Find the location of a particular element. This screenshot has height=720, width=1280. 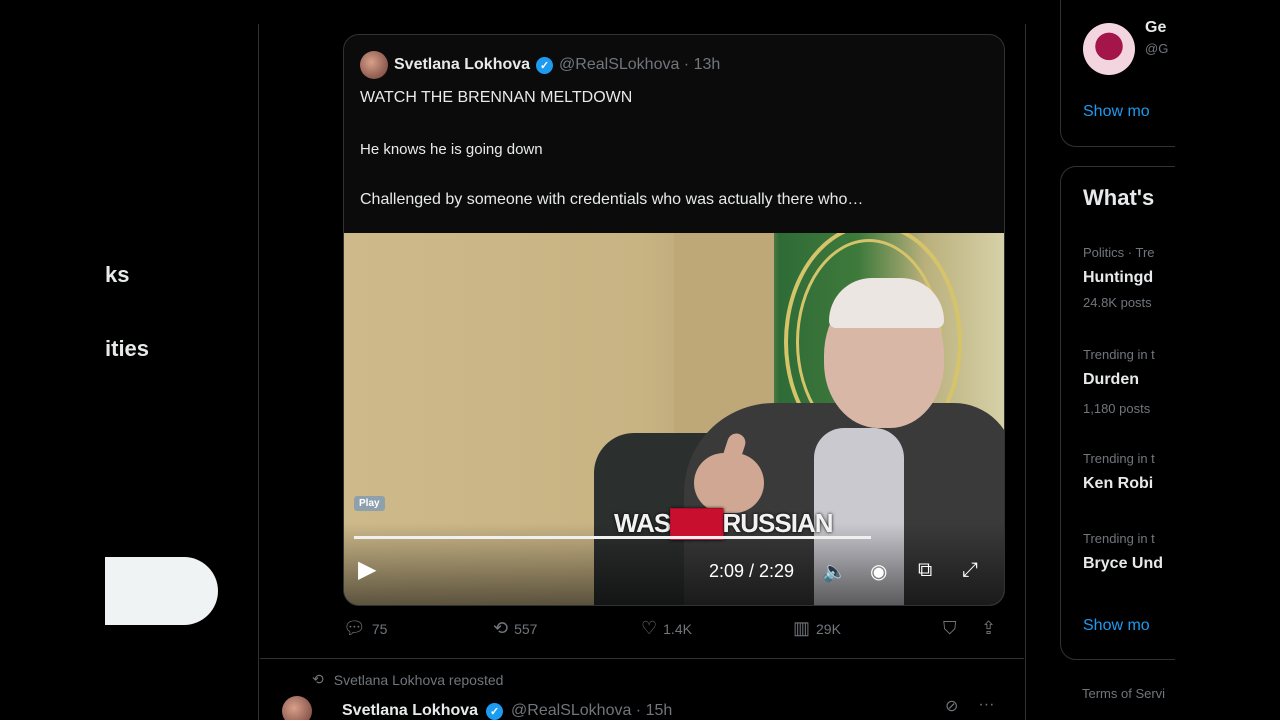

trend-name: Huntingd is located at coordinates (1118, 277).